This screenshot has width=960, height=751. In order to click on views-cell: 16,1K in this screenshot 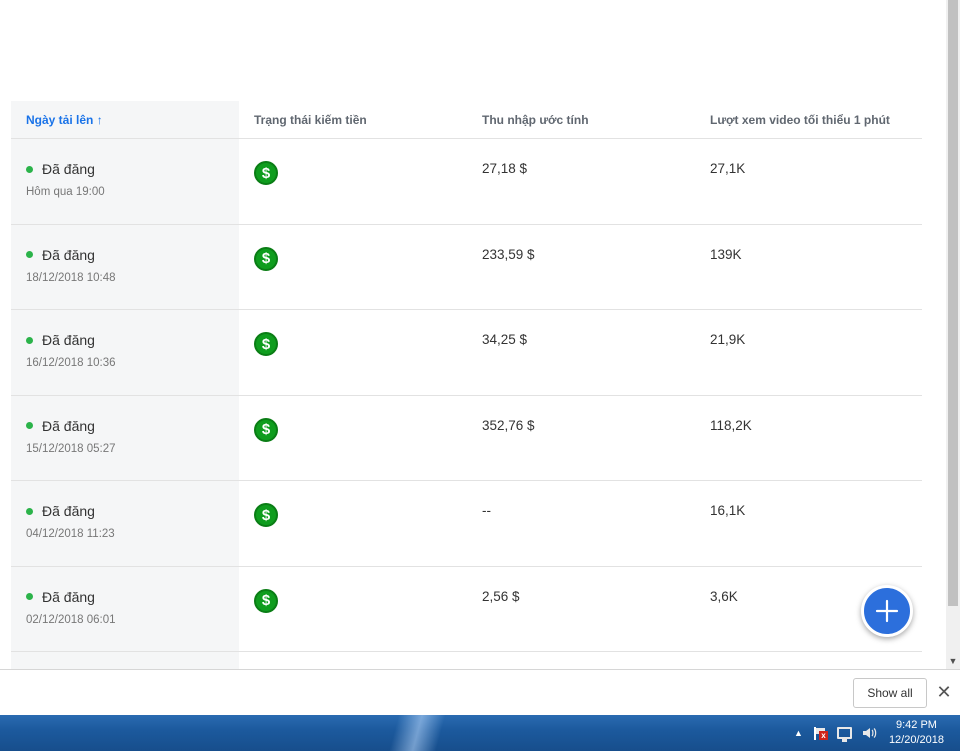, I will do `click(728, 510)`.